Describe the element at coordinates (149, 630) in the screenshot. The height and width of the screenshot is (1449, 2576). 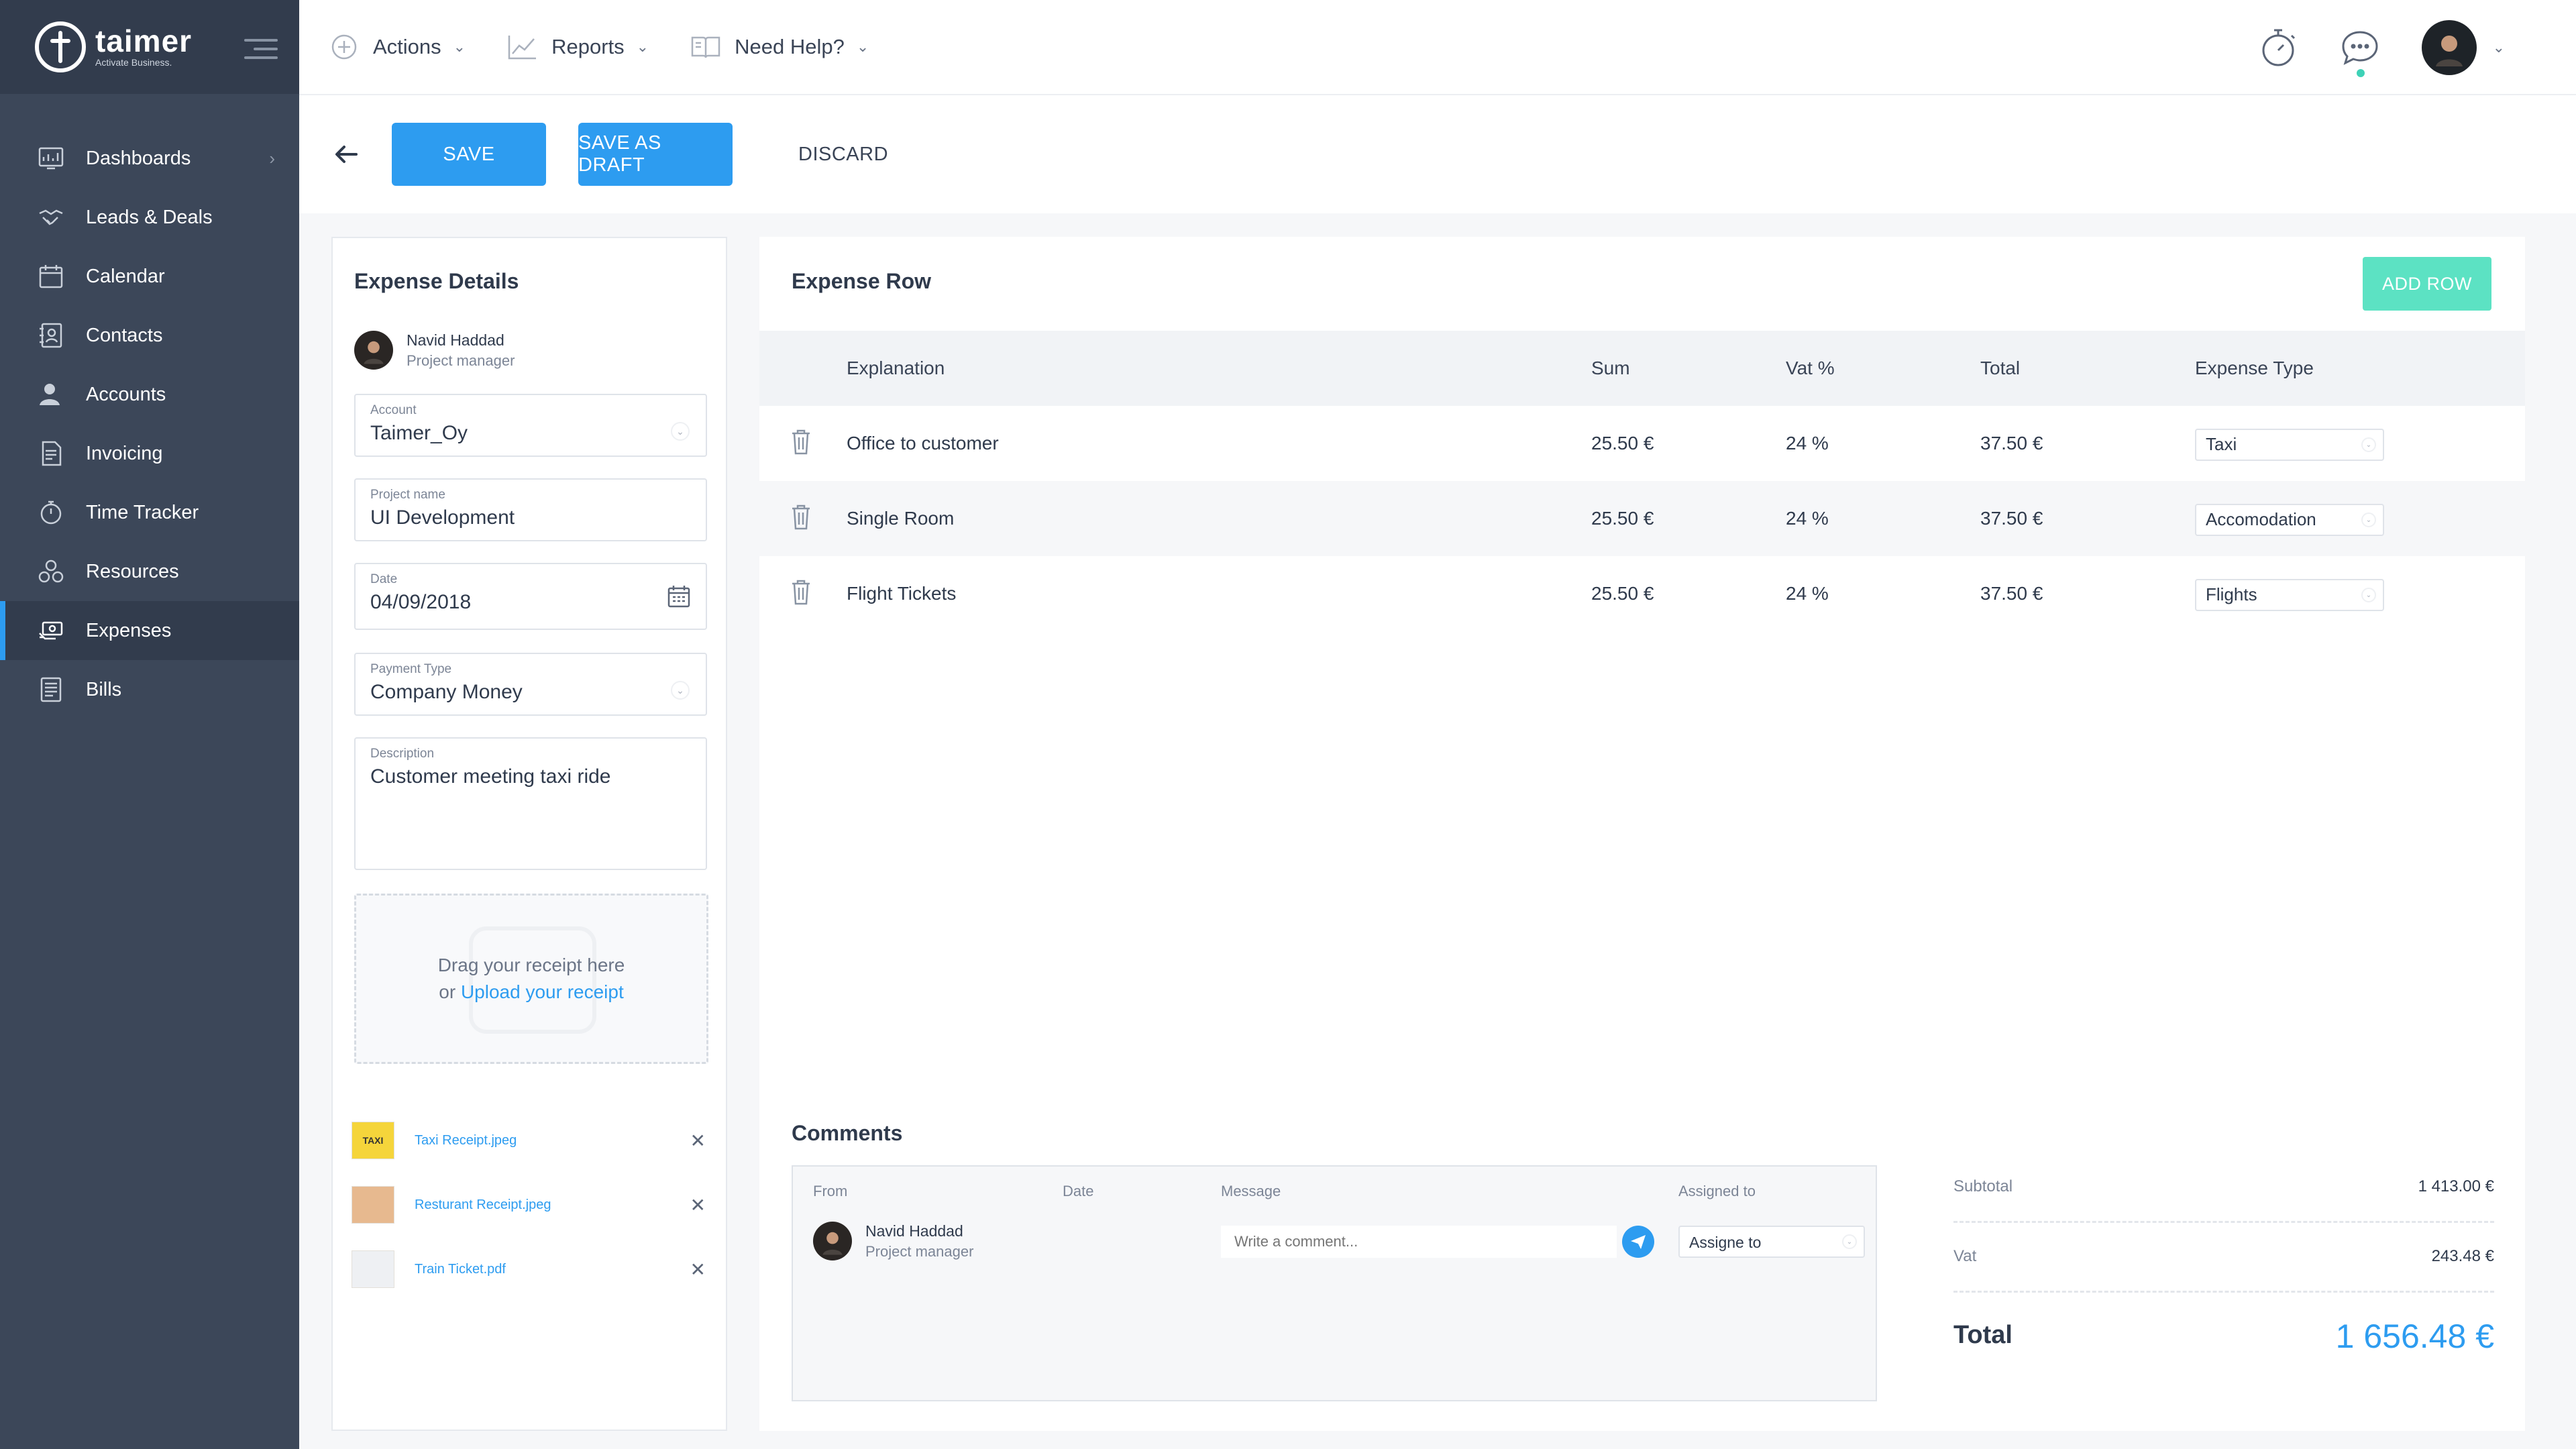
I see `sidebar-item-expenses: Expenses` at that location.